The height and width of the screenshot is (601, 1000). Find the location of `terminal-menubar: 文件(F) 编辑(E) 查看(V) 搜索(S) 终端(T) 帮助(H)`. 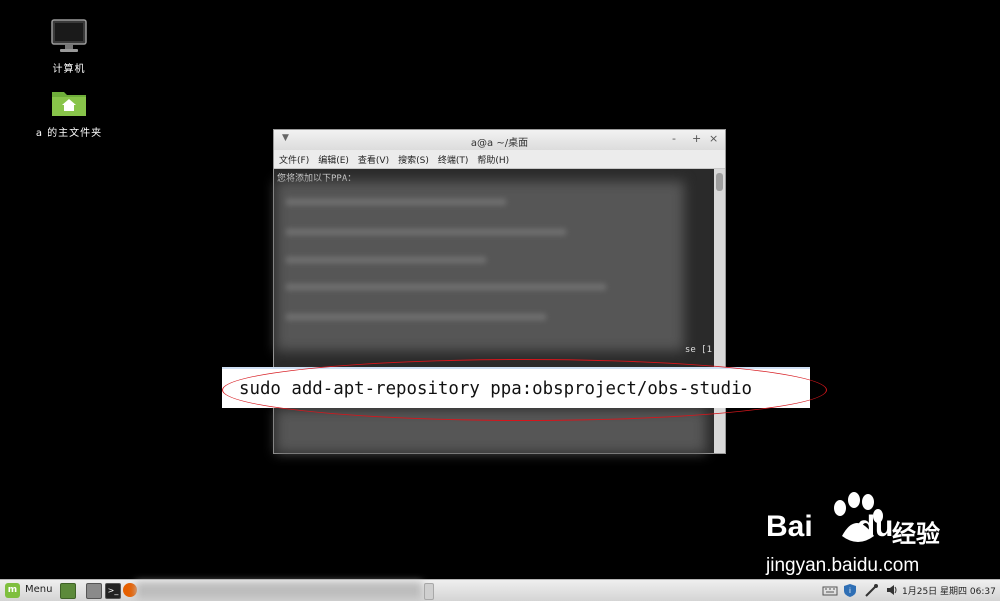

terminal-menubar: 文件(F) 编辑(E) 查看(V) 搜索(S) 终端(T) 帮助(H) is located at coordinates (499, 159).